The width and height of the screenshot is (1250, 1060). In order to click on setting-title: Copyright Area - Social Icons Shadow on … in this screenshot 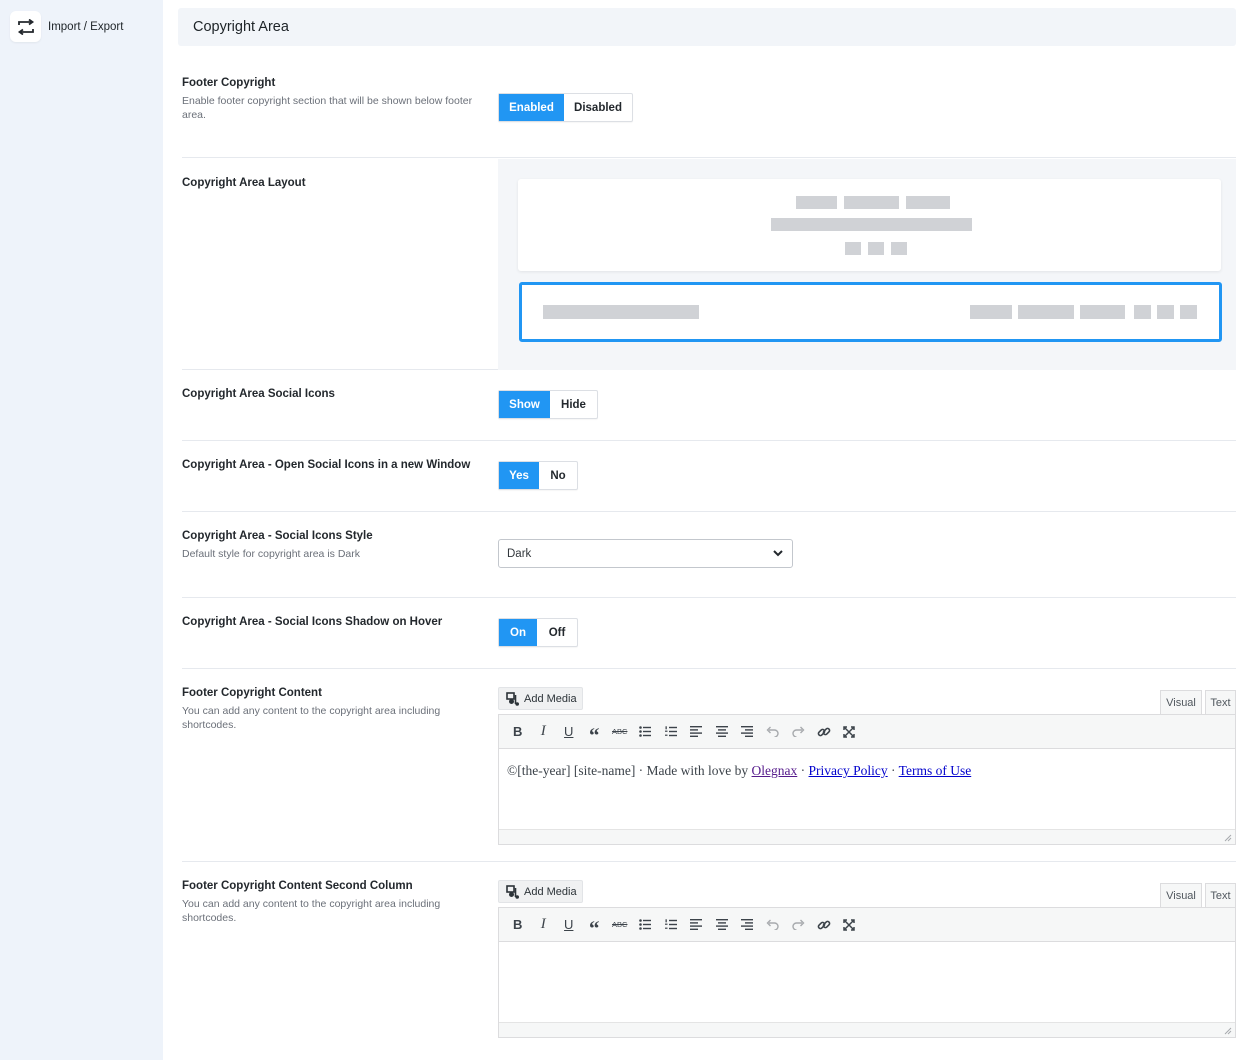, I will do `click(312, 622)`.